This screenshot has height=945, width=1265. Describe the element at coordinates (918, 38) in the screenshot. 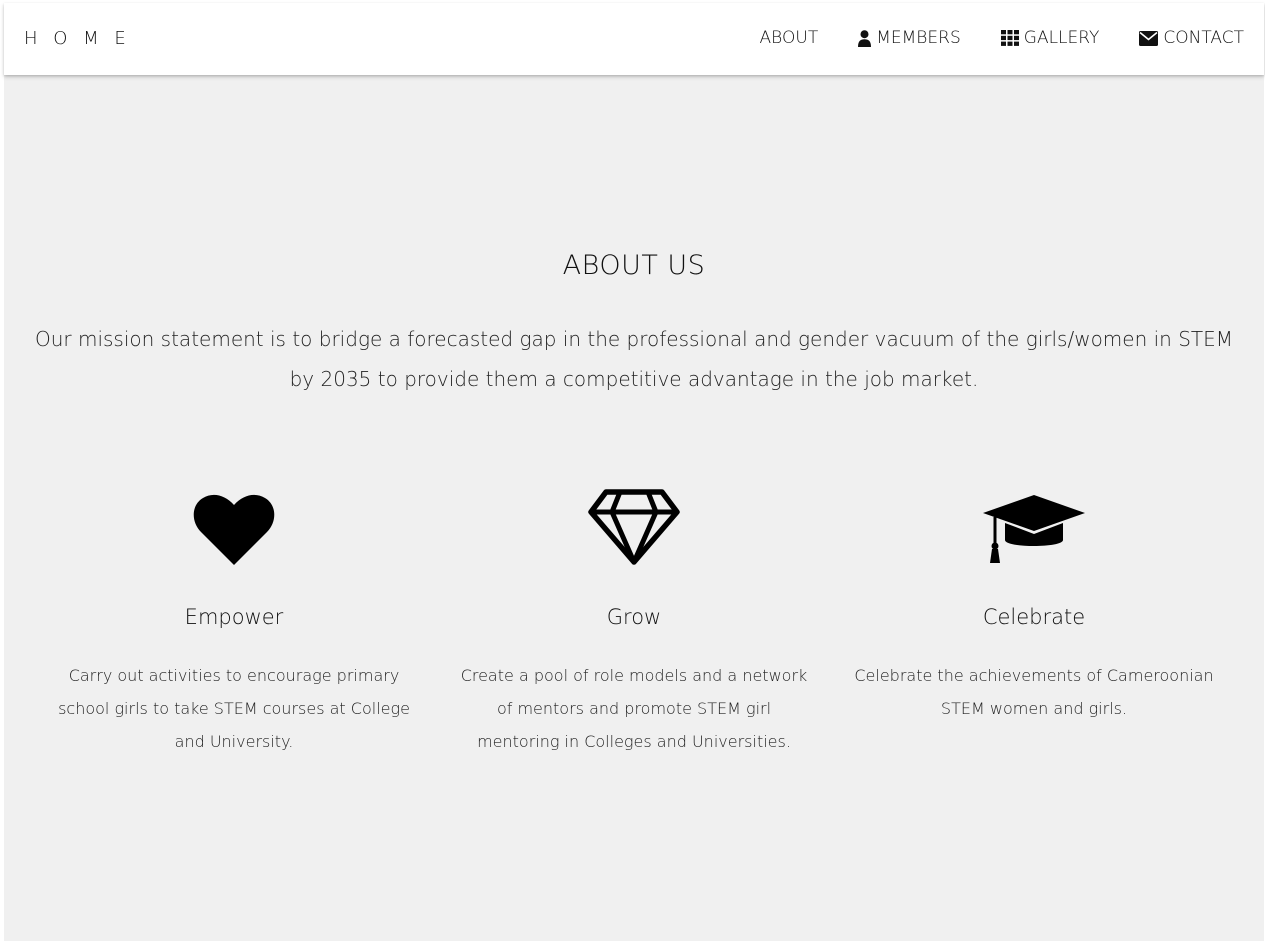

I see `nav-members-label: MEMBERS` at that location.